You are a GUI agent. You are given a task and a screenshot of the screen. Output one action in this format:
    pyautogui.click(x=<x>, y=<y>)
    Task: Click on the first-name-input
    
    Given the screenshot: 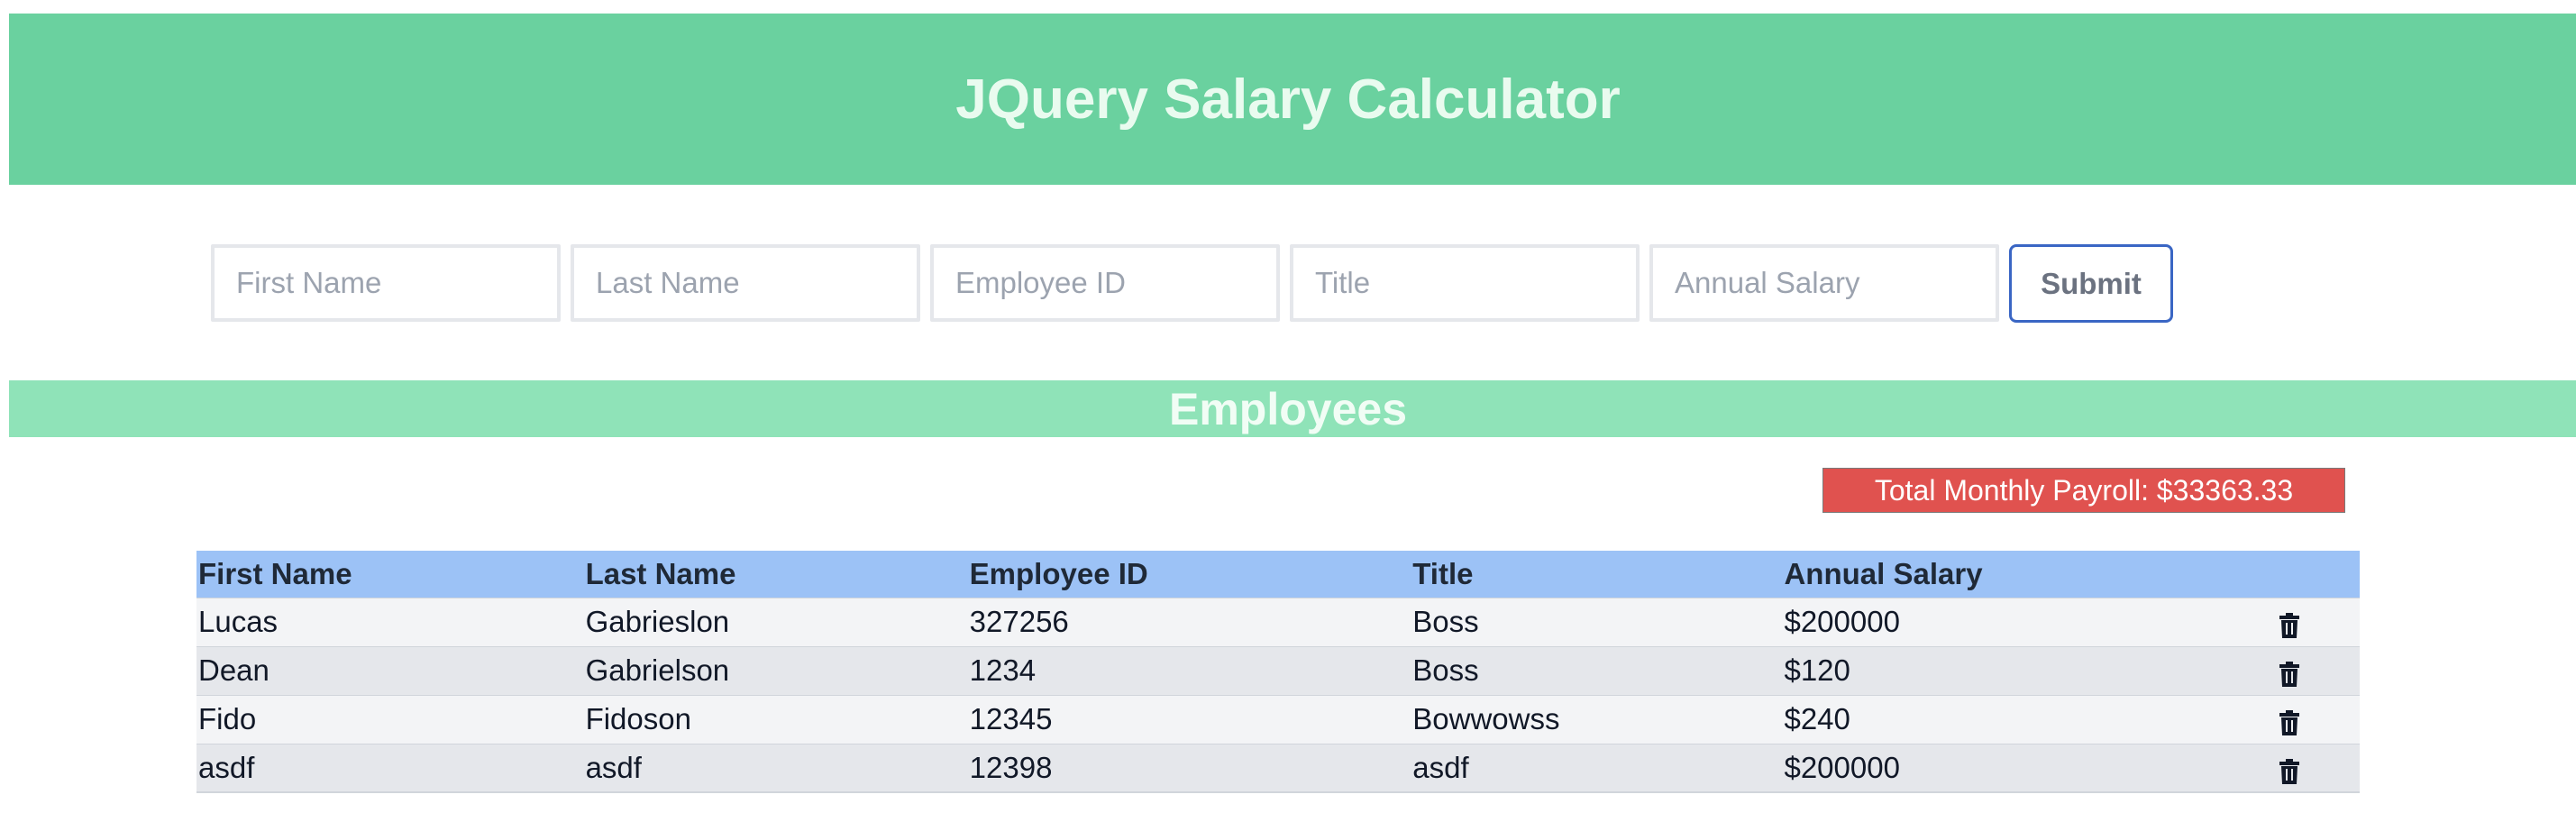 What is the action you would take?
    pyautogui.click(x=386, y=283)
    